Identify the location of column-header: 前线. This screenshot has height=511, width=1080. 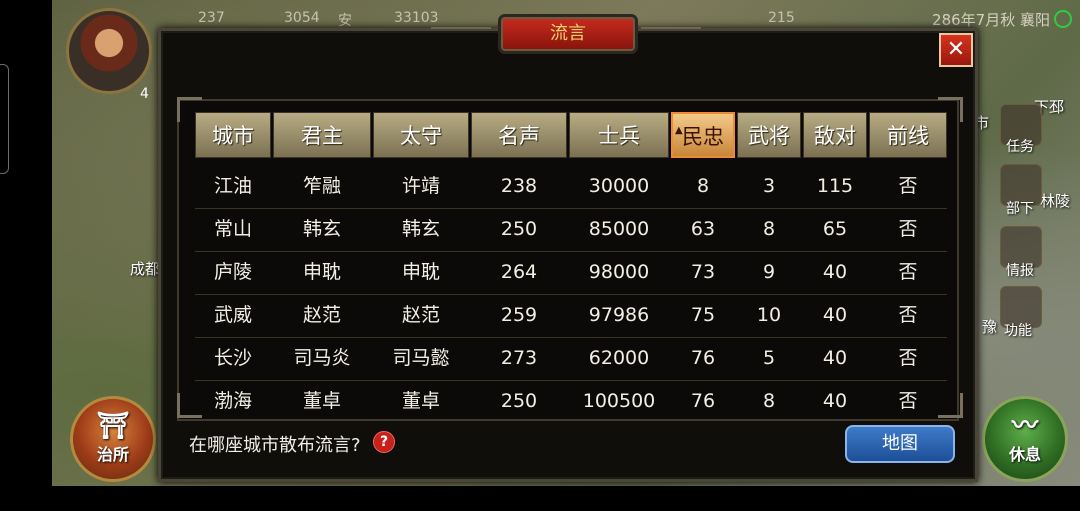
(908, 135).